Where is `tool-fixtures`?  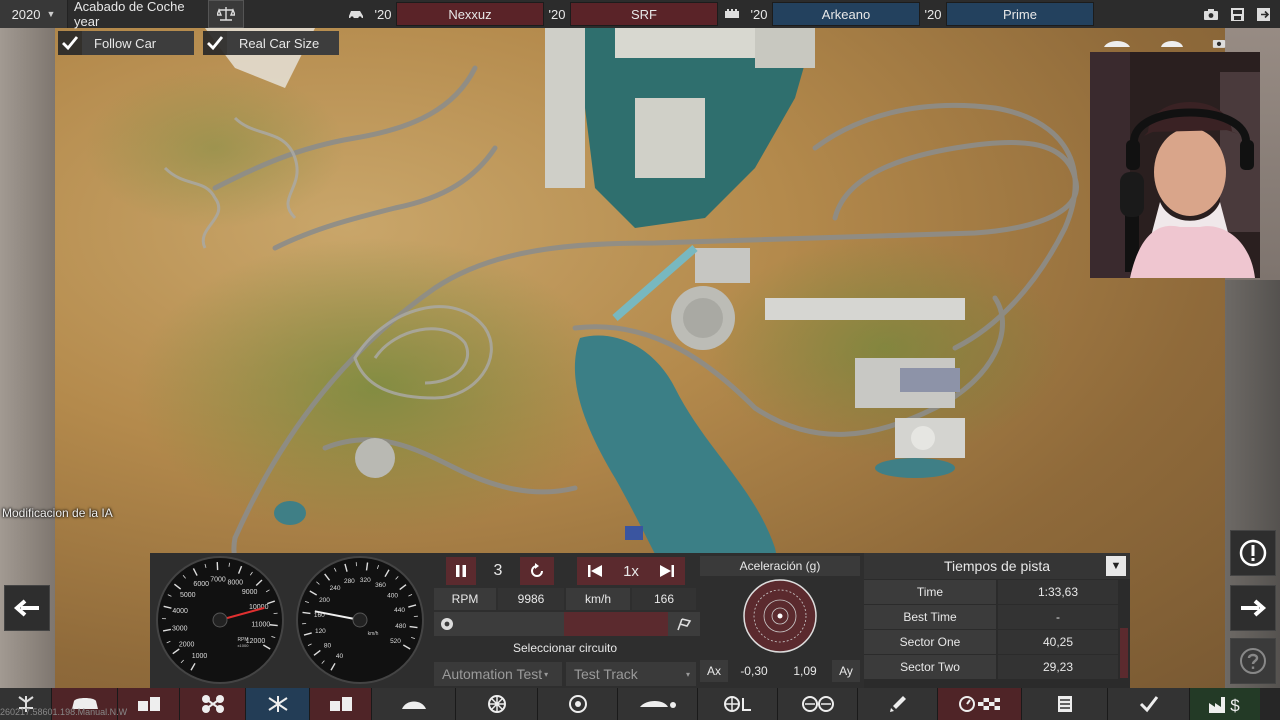 tool-fixtures is located at coordinates (898, 704).